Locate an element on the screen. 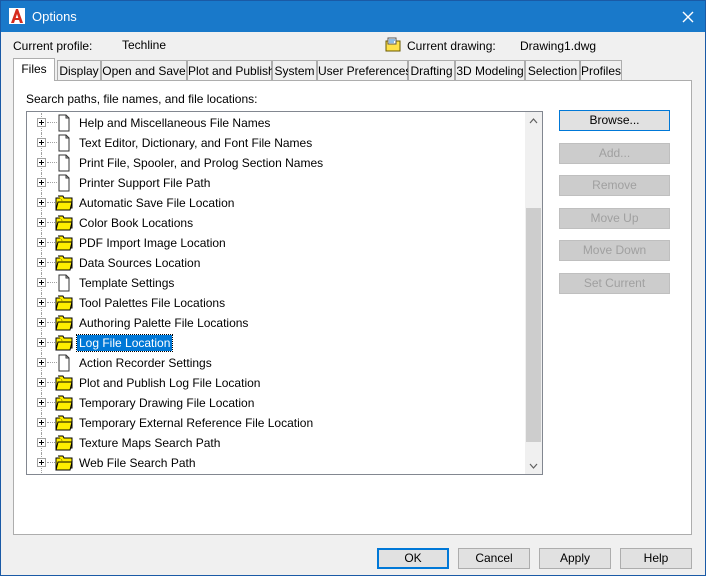  tree-item-label: PDF Import Image Location is located at coordinates (152, 243).